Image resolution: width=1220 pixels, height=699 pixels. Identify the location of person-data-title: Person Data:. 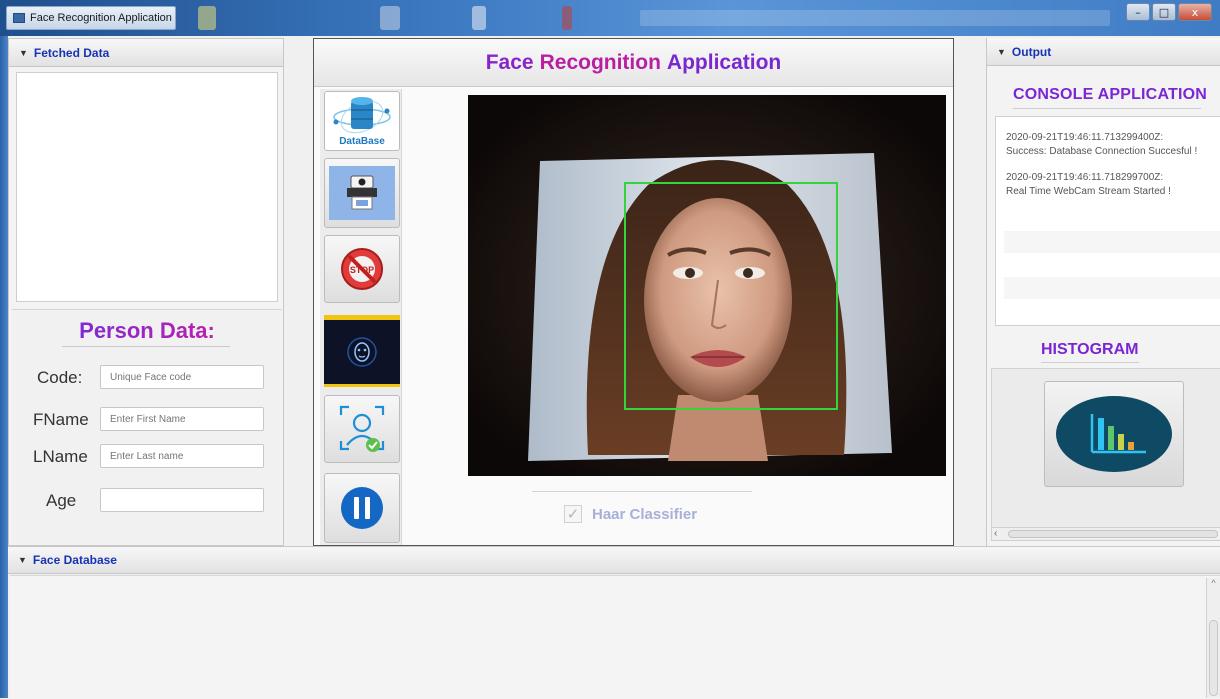
(147, 331).